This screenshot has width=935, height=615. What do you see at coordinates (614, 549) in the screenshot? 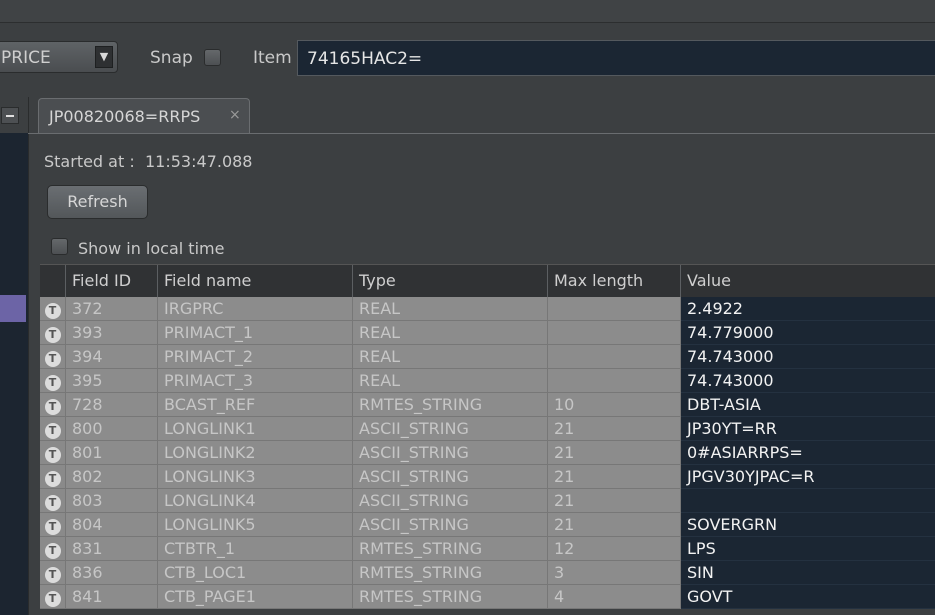
I see `max-length-cell: 12` at bounding box center [614, 549].